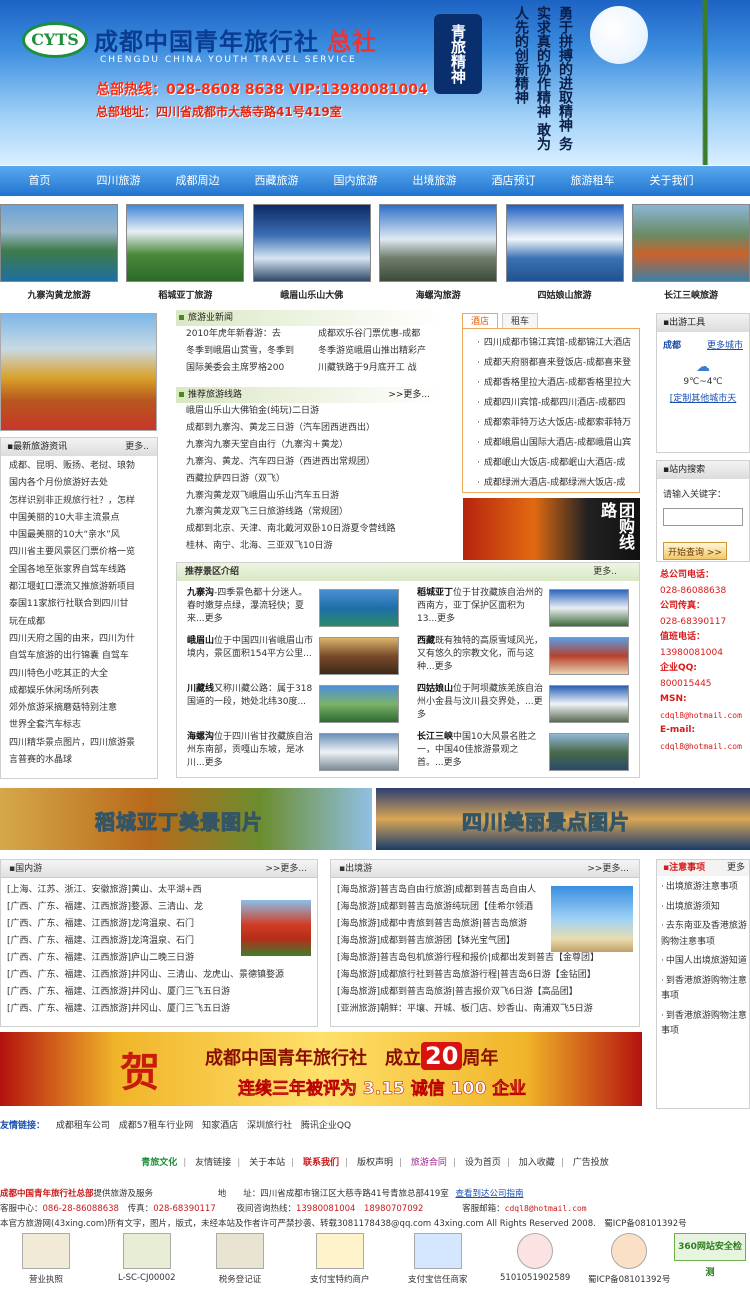  I want to click on footer-link-favorite: 加入收藏, so click(537, 1163).